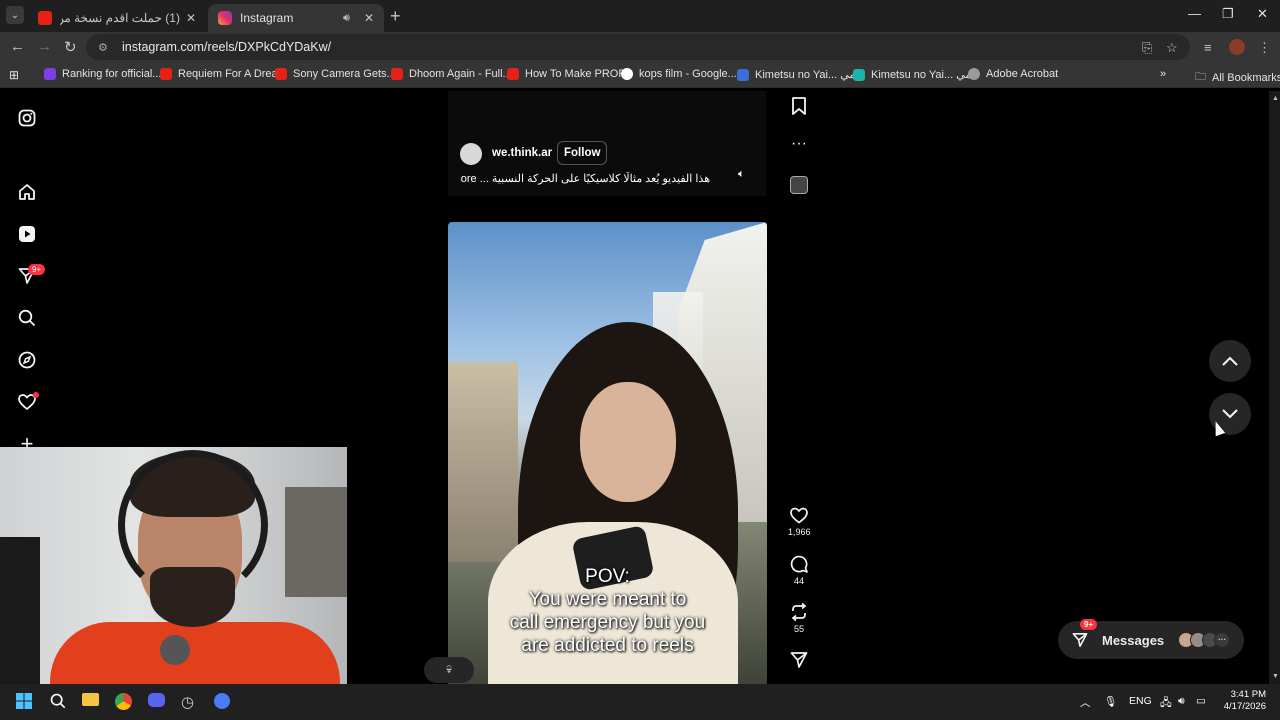 The width and height of the screenshot is (1280, 720). Describe the element at coordinates (1147, 48) in the screenshot. I see `install-app-icon: ⎘` at that location.